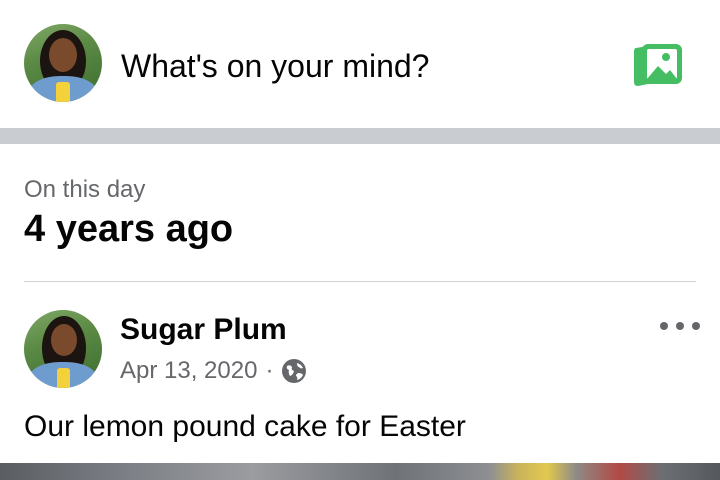  Describe the element at coordinates (203, 330) in the screenshot. I see `post-author: Sugar Plum` at that location.